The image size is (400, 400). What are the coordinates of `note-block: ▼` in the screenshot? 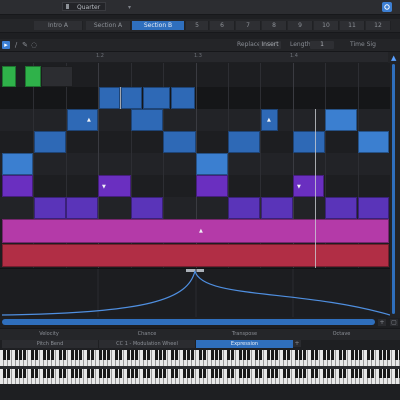 It's located at (308, 186).